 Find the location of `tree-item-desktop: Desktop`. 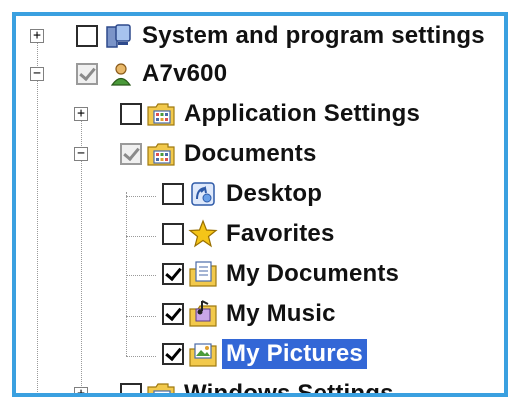

tree-item-desktop: Desktop is located at coordinates (260, 195).